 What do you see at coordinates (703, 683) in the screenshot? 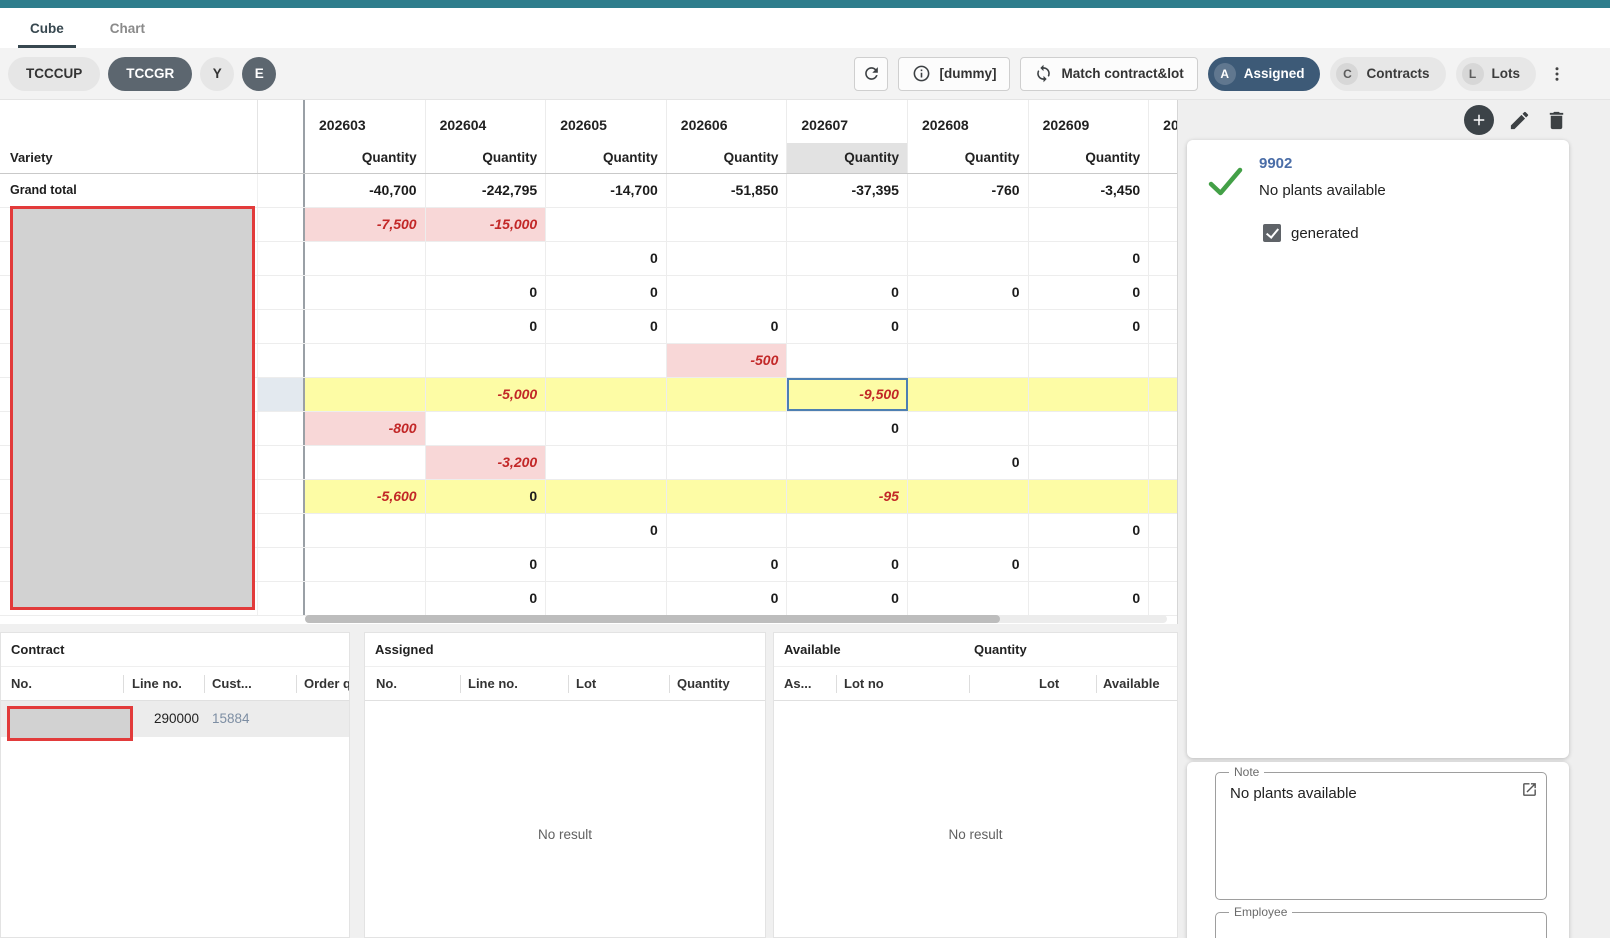
I see `assigned-column-header-3: Quantity` at bounding box center [703, 683].